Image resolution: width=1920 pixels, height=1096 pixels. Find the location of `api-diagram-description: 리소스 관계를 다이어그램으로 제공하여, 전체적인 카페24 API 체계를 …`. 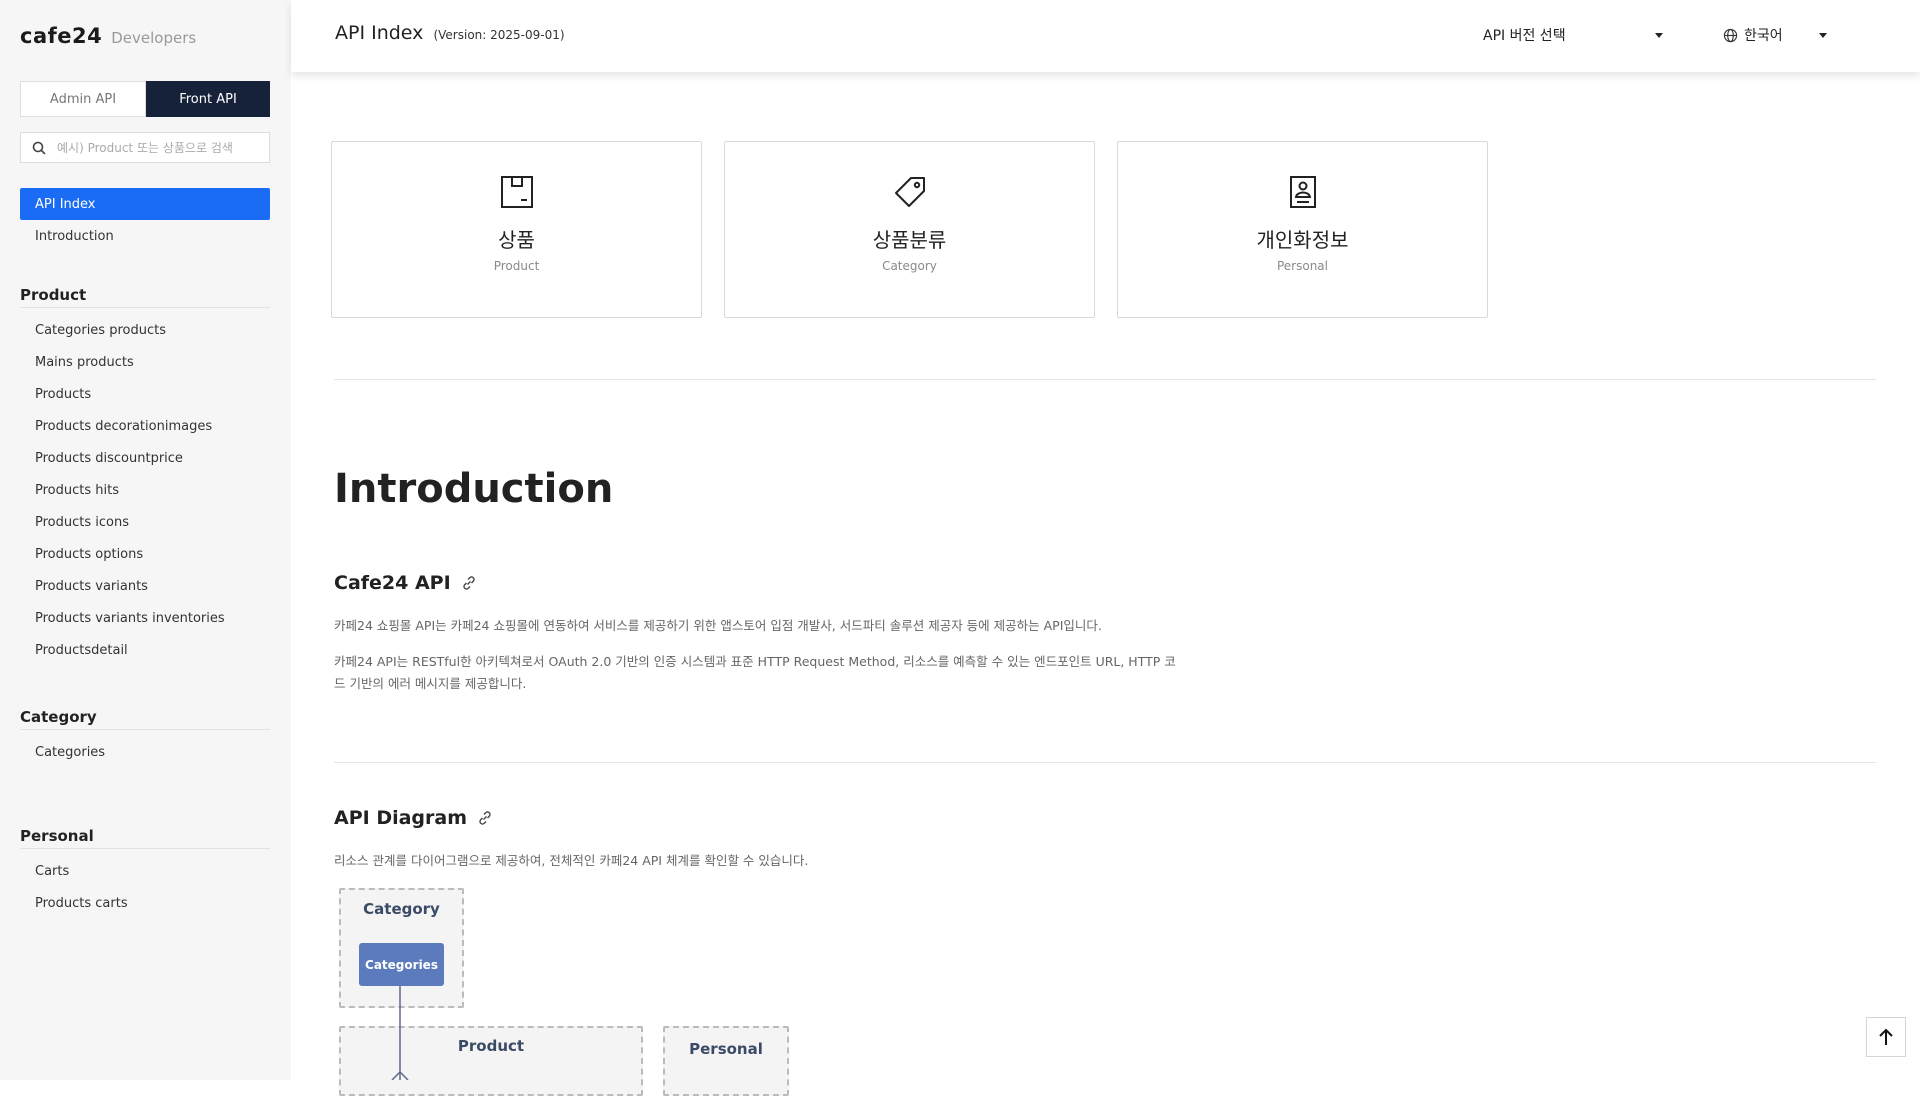

api-diagram-description: 리소스 관계를 다이어그램으로 제공하여, 전체적인 카페24 API 체계를 … is located at coordinates (571, 860).